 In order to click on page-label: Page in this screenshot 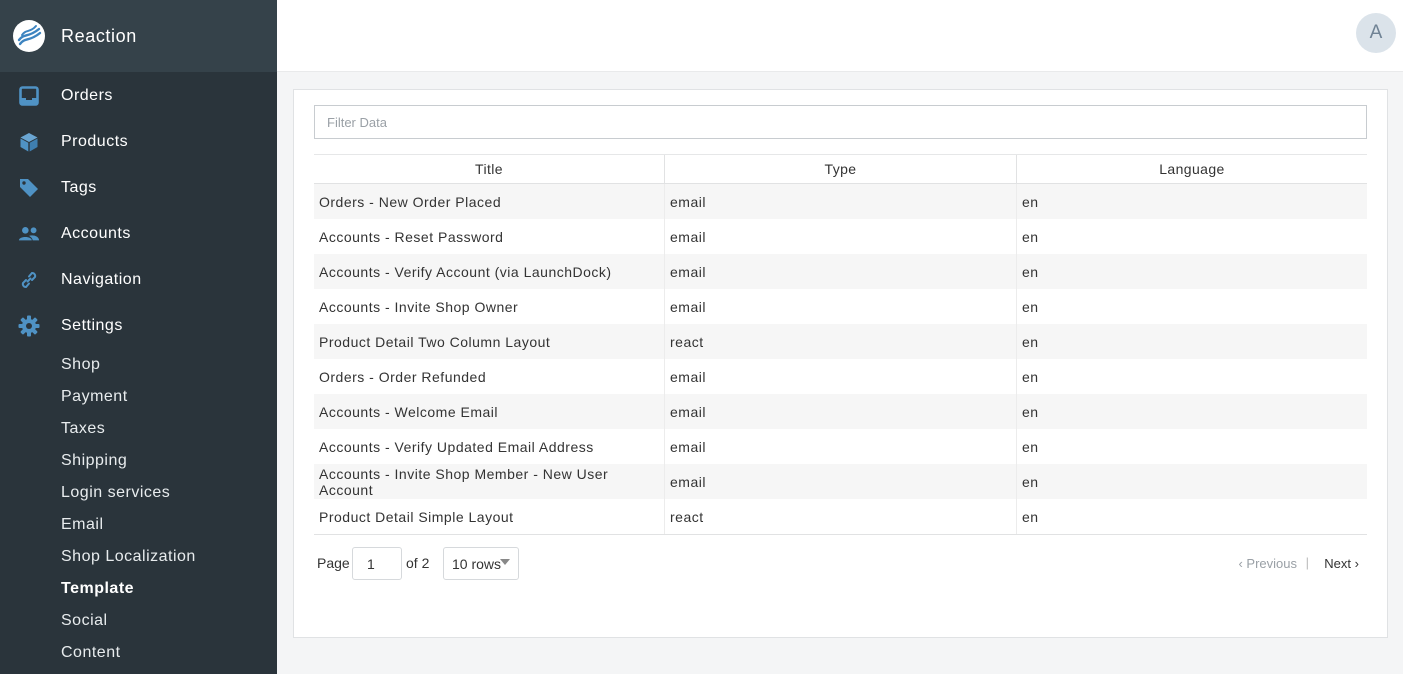, I will do `click(333, 563)`.